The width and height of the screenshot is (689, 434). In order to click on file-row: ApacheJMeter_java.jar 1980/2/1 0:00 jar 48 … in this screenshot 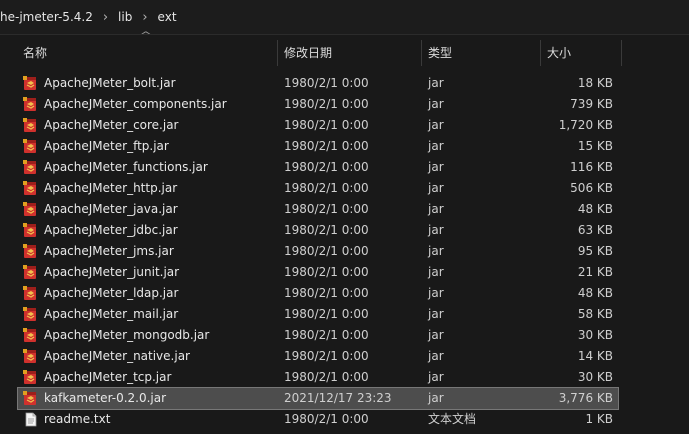, I will do `click(318, 209)`.